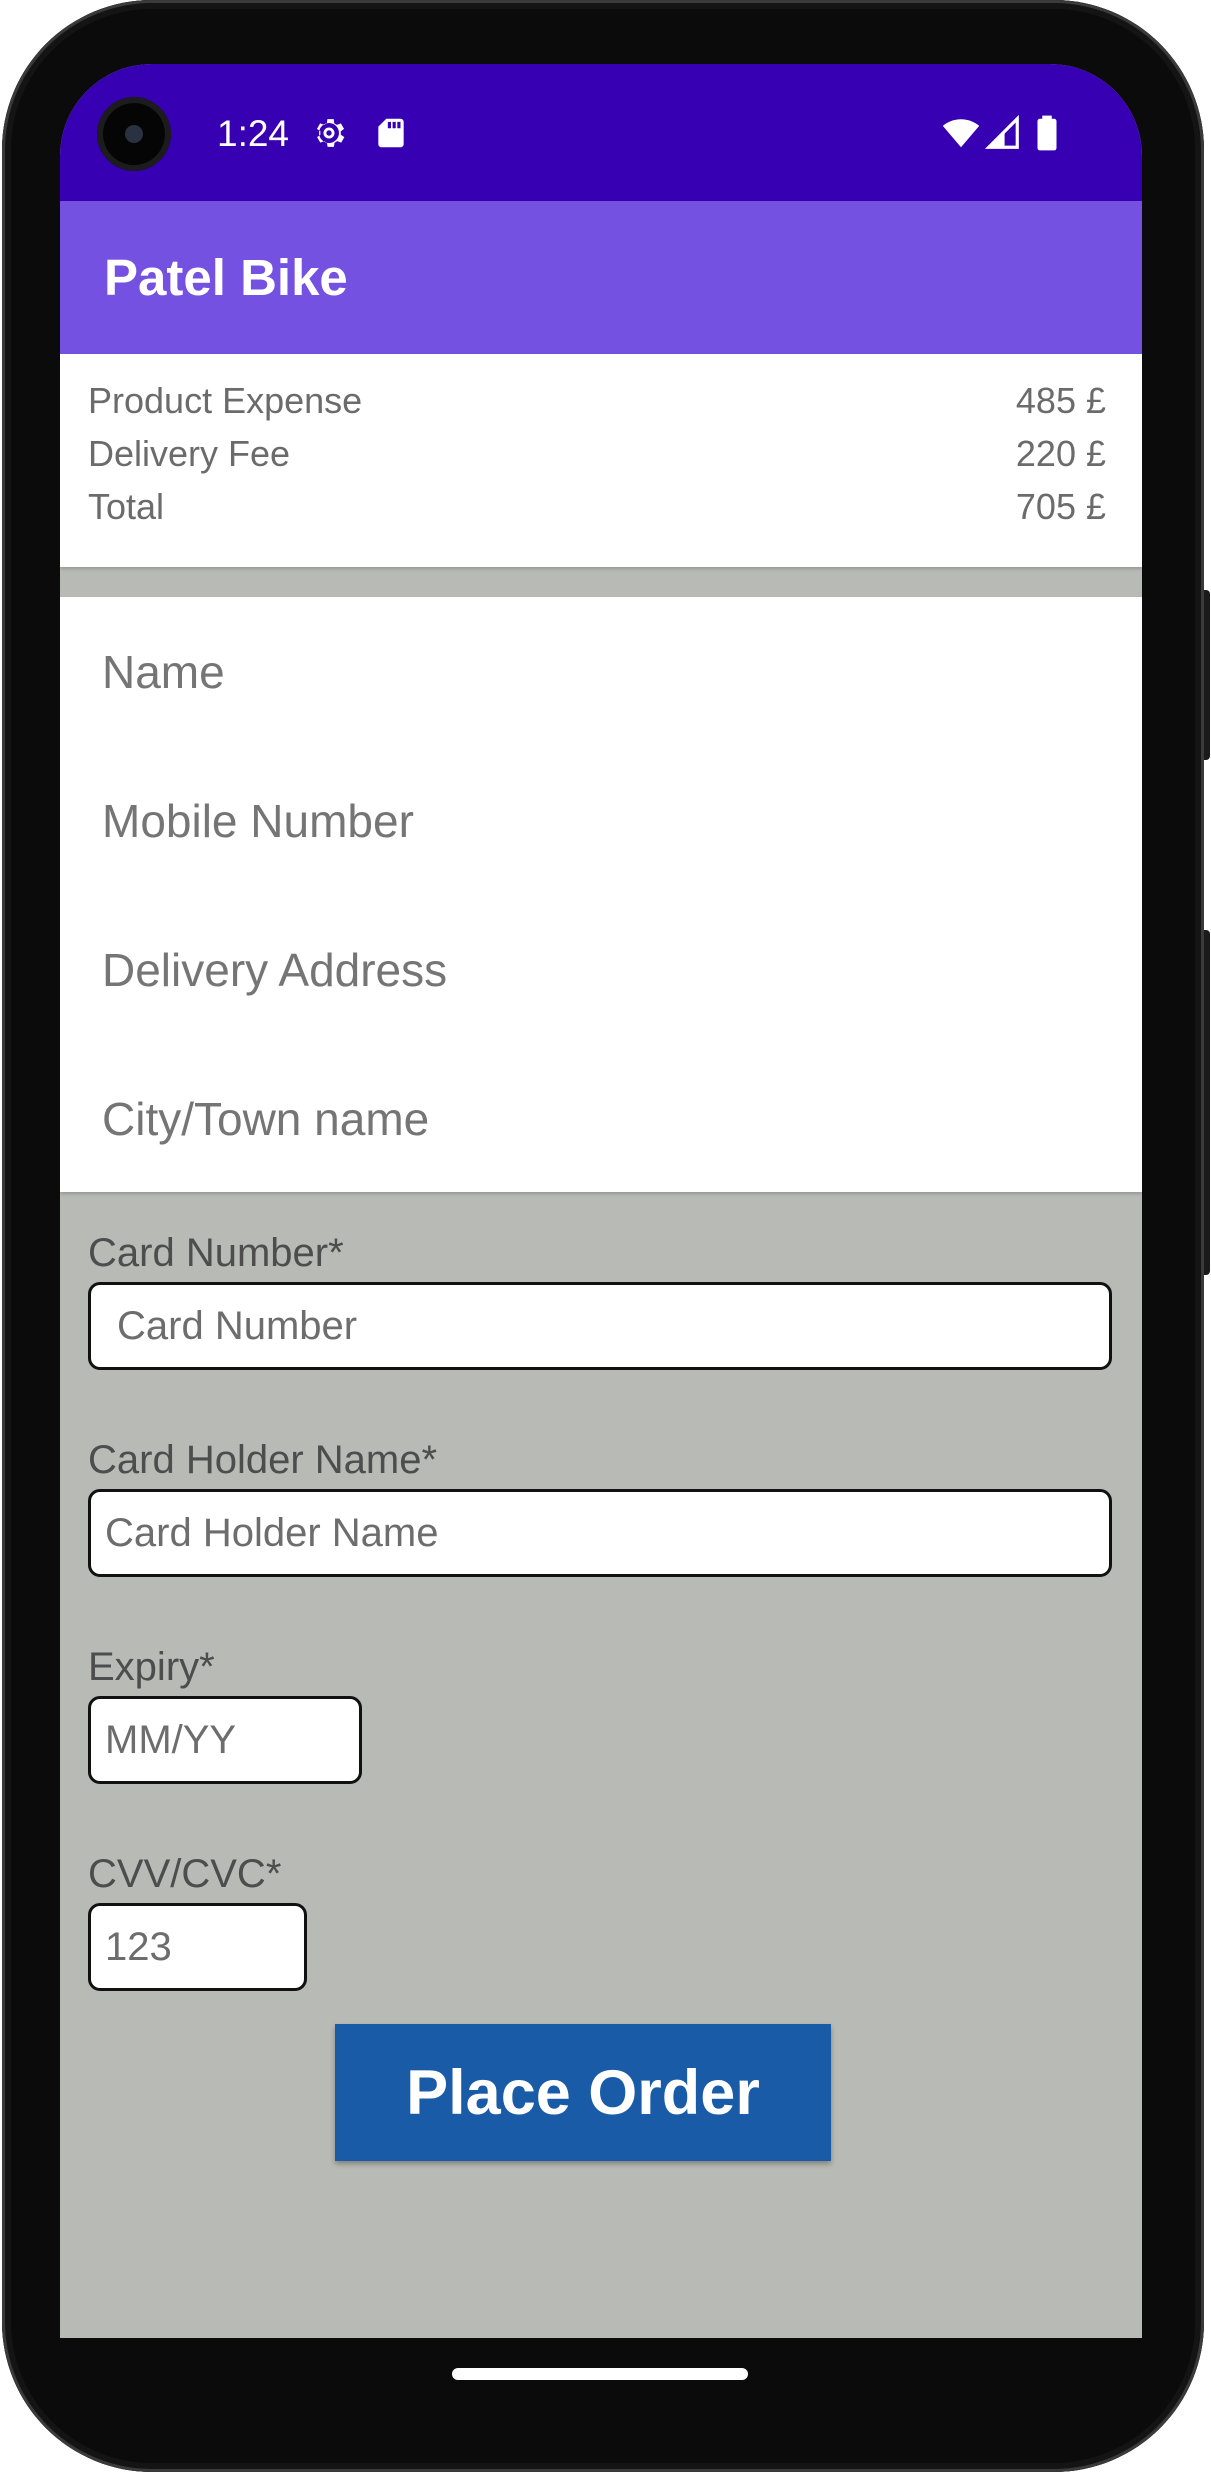 Image resolution: width=1211 pixels, height=2474 pixels. I want to click on mobile-number-field, so click(602, 821).